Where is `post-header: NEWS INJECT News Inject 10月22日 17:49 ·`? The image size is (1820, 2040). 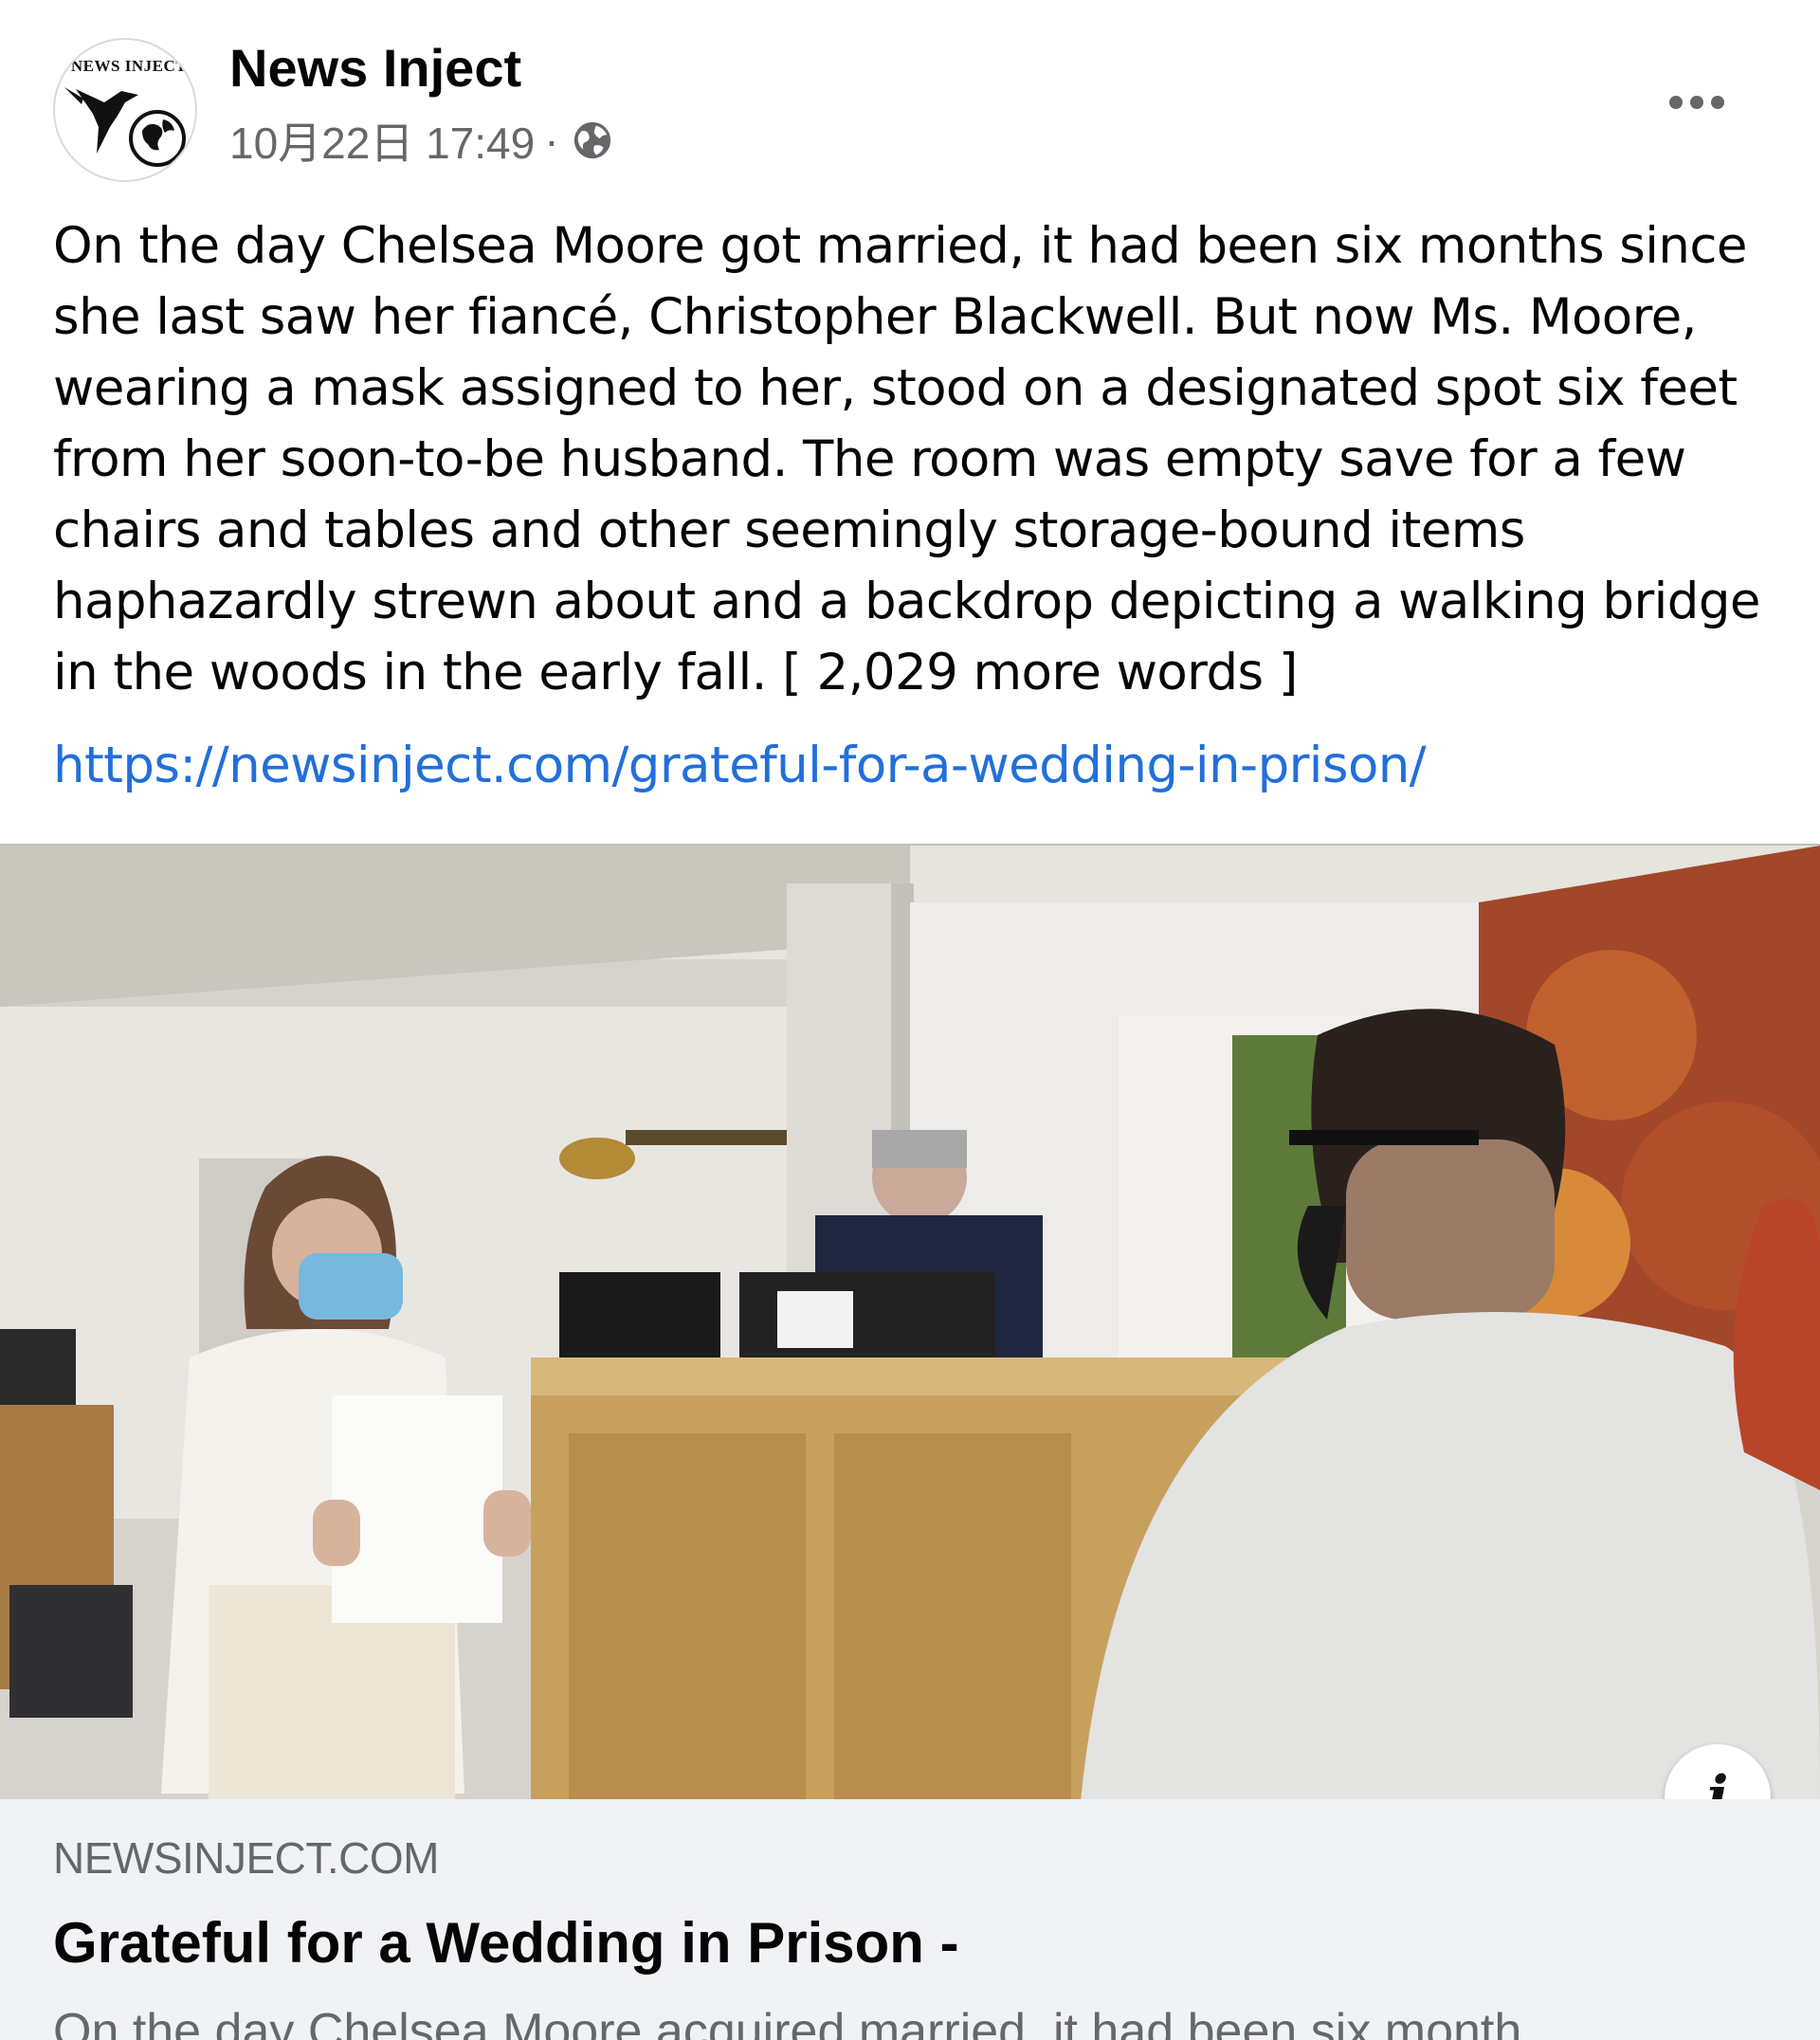
post-header: NEWS INJECT News Inject 10月22日 17:49 · is located at coordinates (910, 95).